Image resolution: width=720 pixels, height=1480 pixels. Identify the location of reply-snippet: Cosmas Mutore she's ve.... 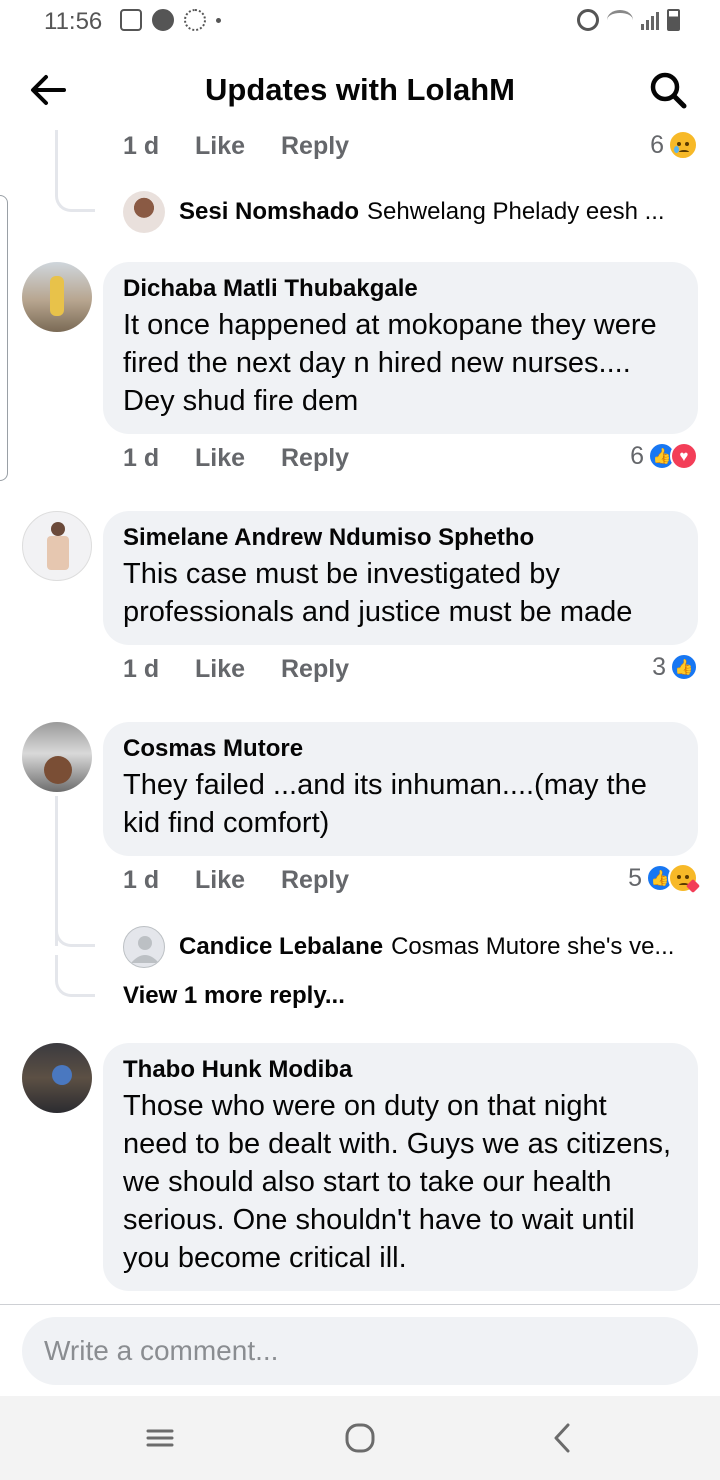
(533, 946).